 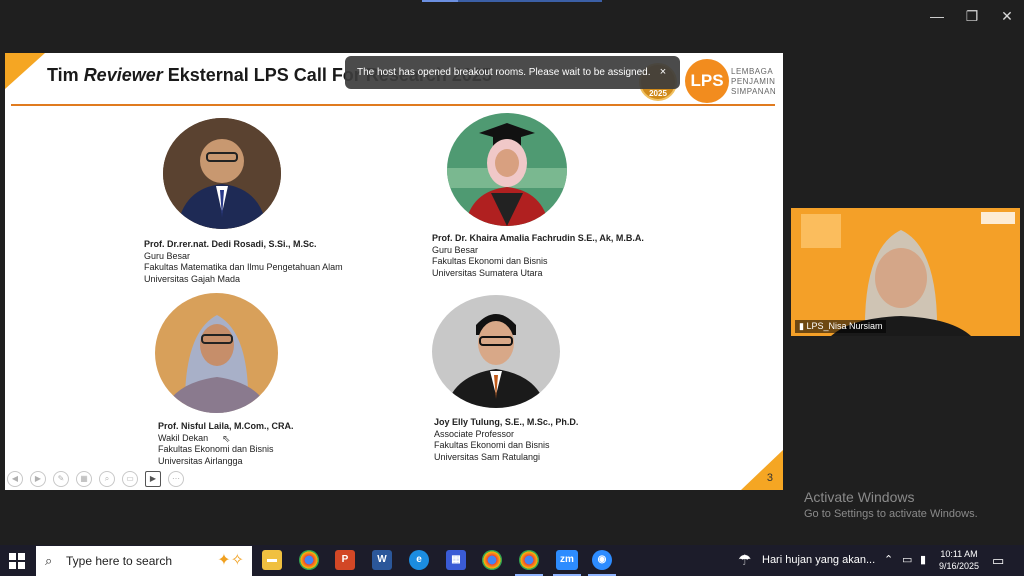 I want to click on zoom-icon: zm, so click(x=567, y=560).